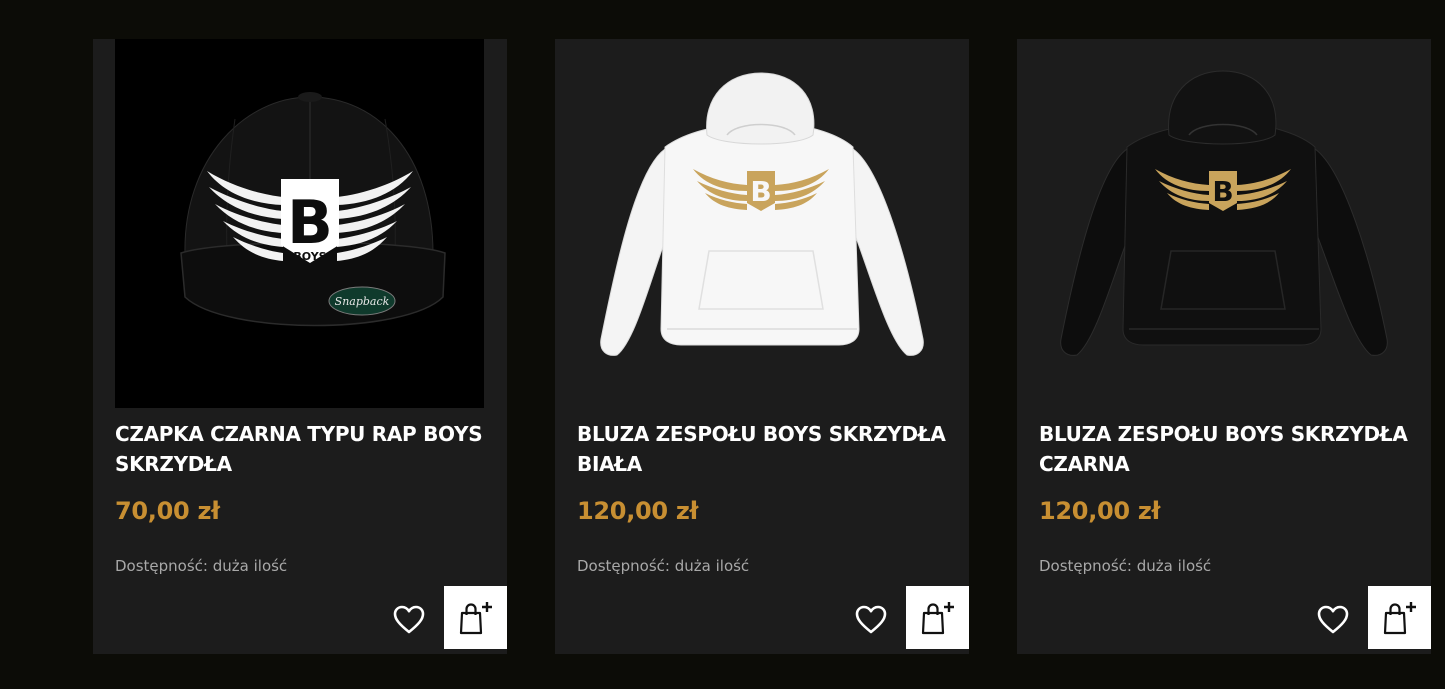 This screenshot has height=689, width=1445. I want to click on product-price: 70,00 zł, so click(167, 511).